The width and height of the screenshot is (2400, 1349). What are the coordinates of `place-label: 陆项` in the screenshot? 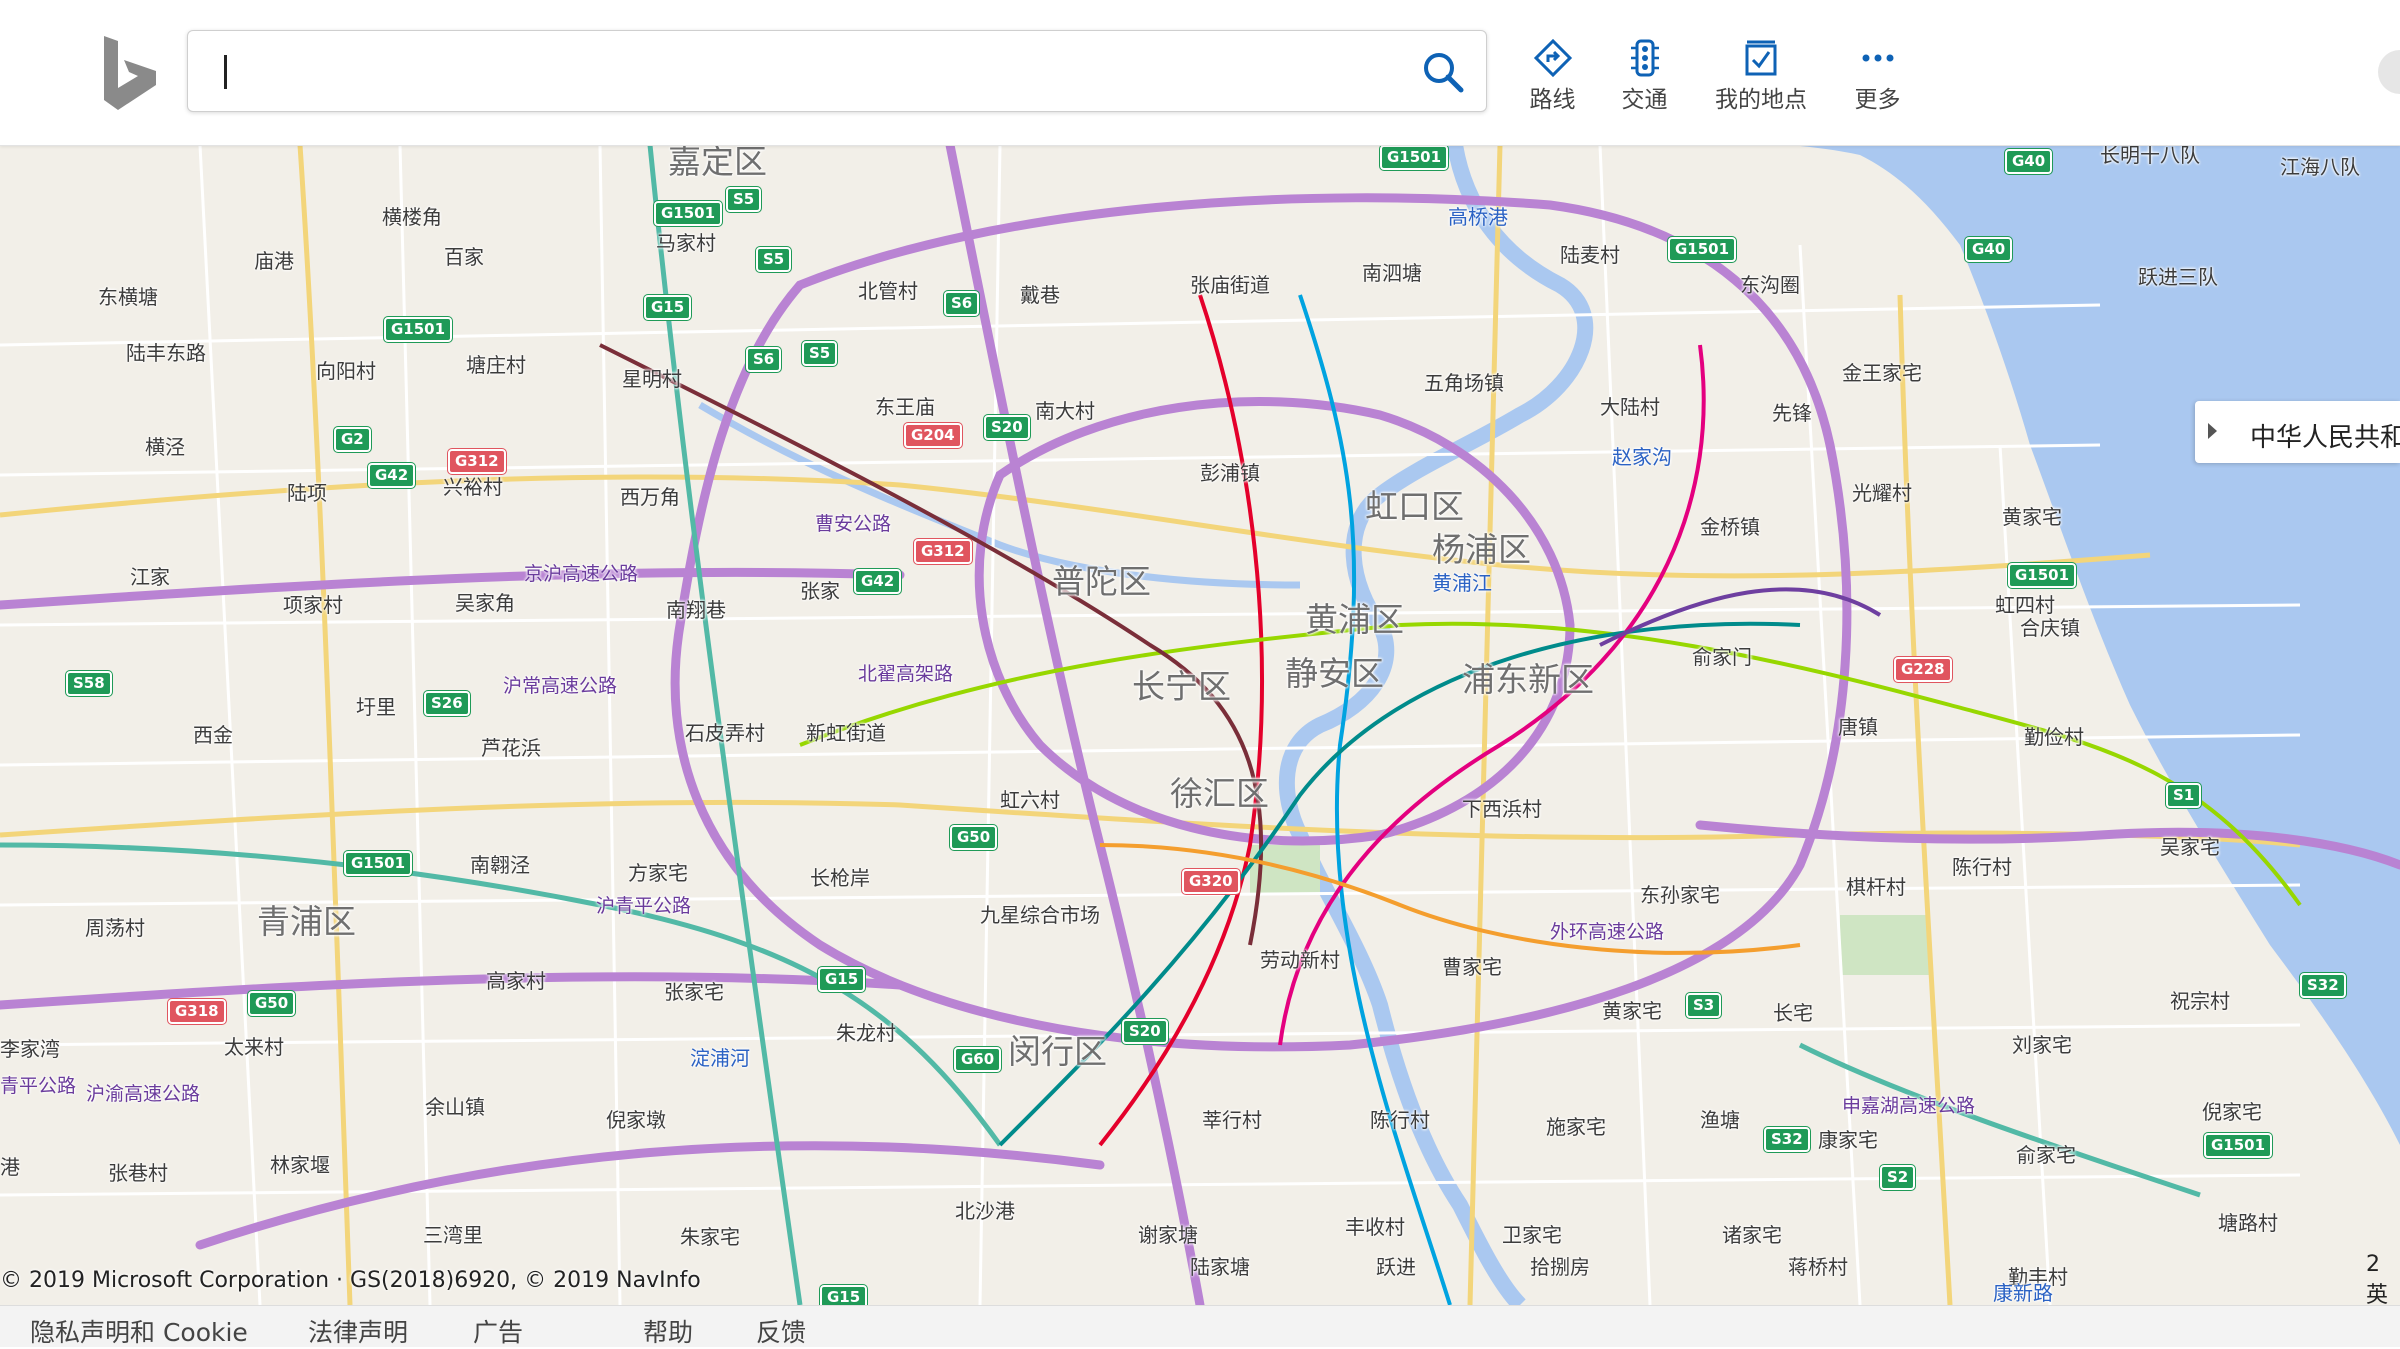 It's located at (307, 493).